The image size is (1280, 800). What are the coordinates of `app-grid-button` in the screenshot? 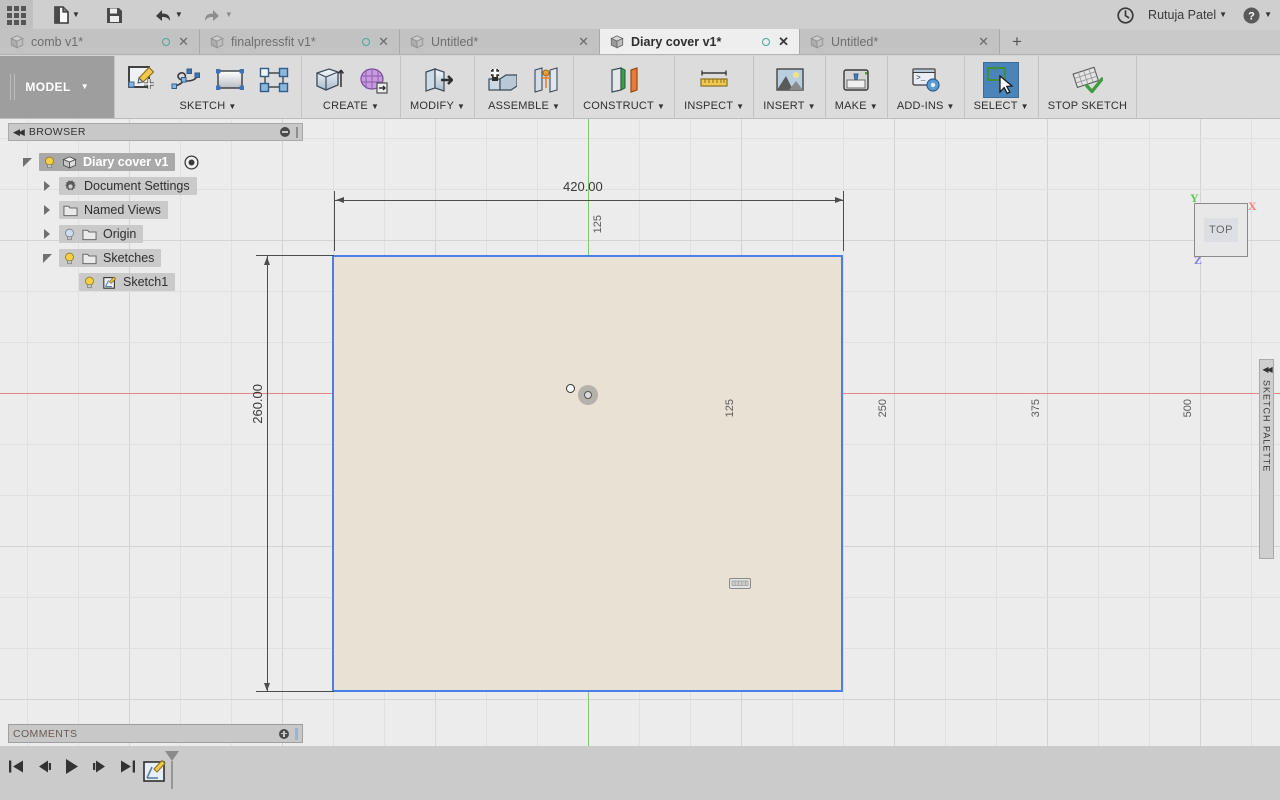 It's located at (16, 15).